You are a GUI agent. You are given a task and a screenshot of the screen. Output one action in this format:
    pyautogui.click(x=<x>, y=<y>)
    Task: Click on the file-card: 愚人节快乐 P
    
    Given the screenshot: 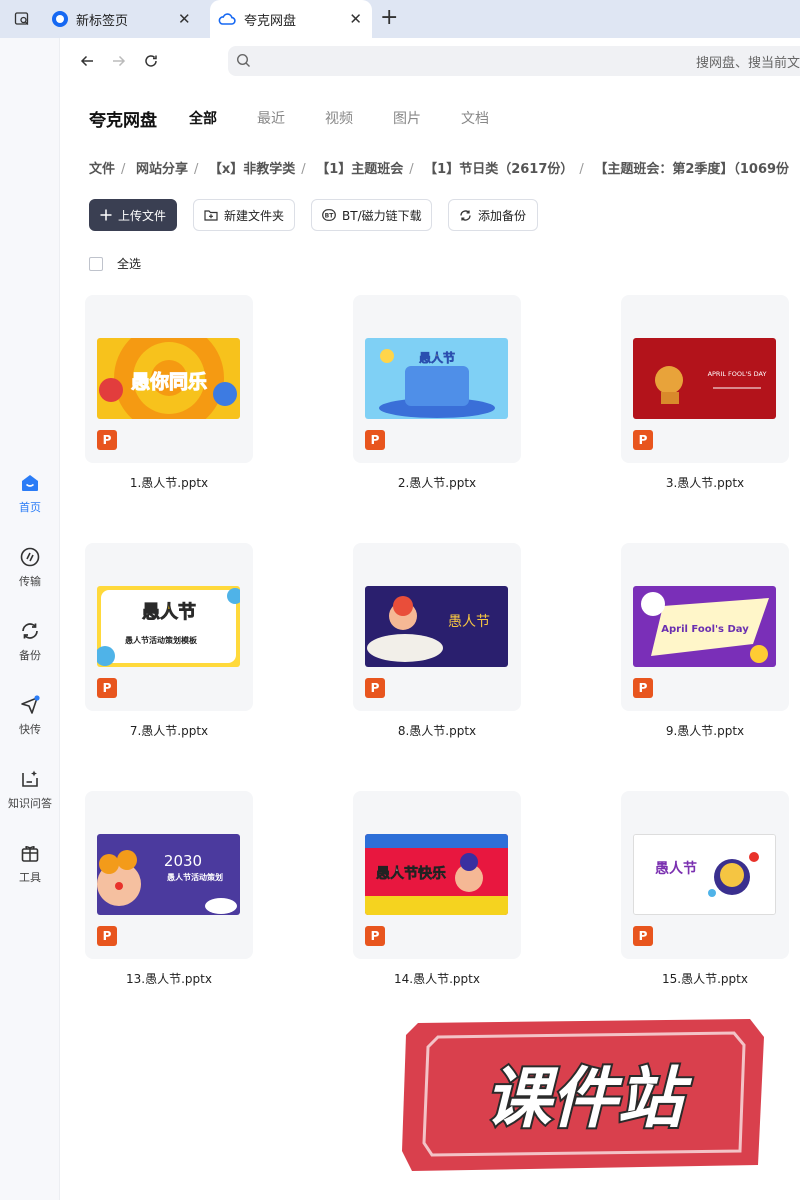 What is the action you would take?
    pyautogui.click(x=437, y=875)
    